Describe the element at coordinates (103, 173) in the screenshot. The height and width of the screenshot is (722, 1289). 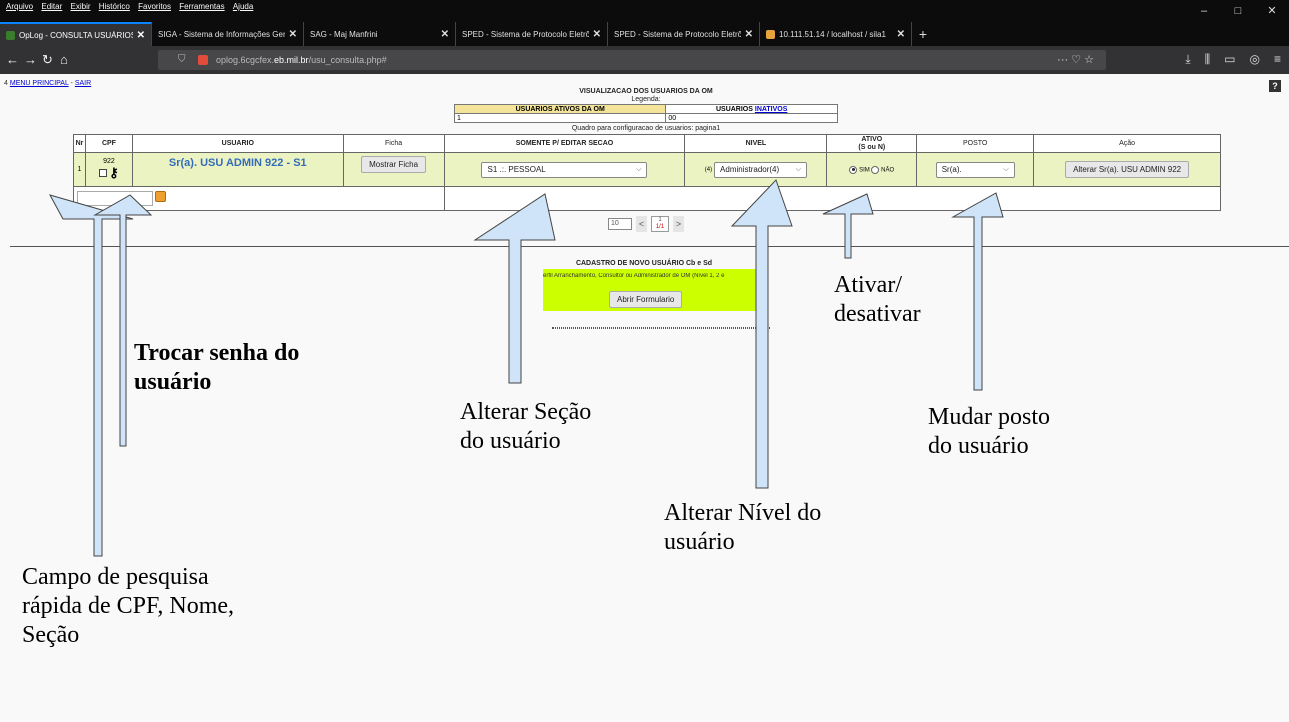
I see `select-checkbox` at that location.